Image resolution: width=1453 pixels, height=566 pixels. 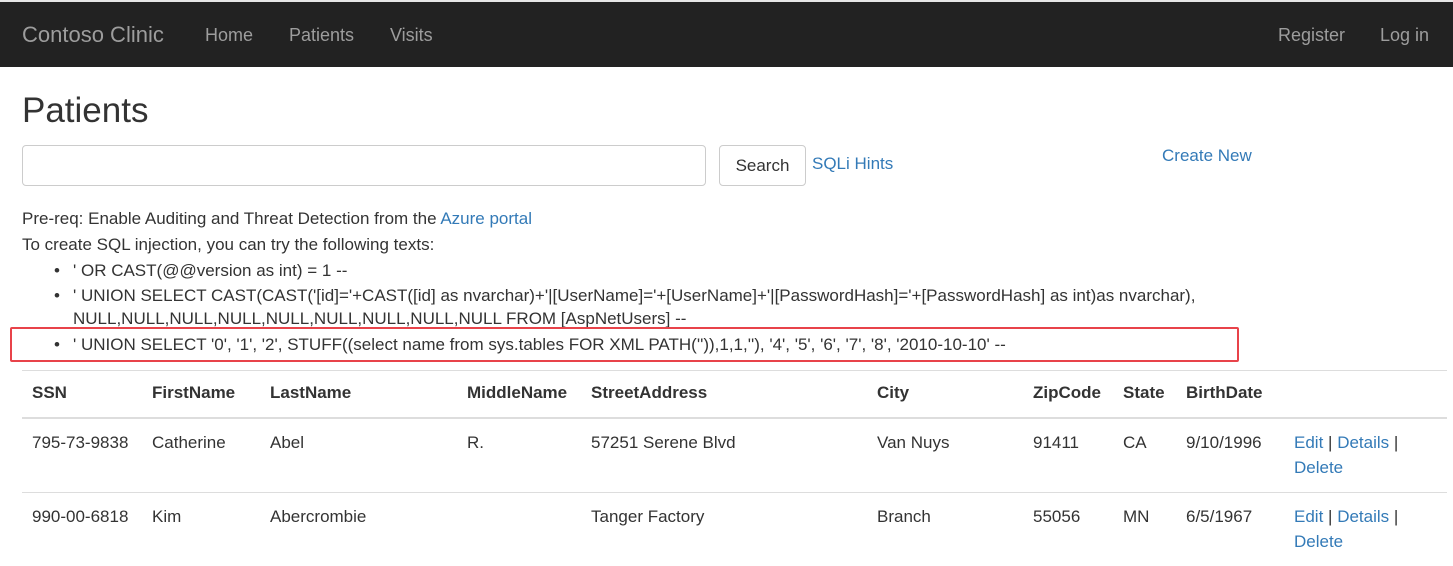 I want to click on cell-city: Branch, so click(x=945, y=529).